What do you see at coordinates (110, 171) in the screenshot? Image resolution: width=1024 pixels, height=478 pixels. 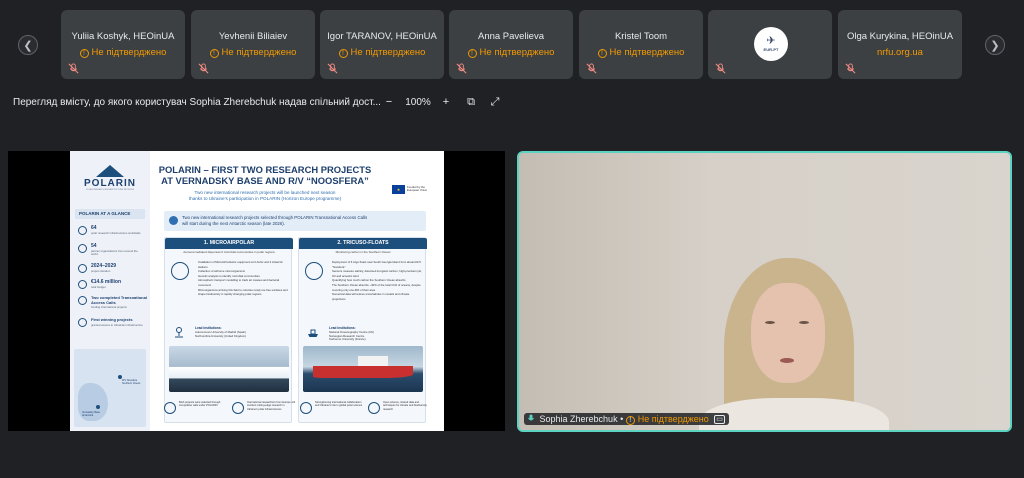 I see `mountain-icon` at bounding box center [110, 171].